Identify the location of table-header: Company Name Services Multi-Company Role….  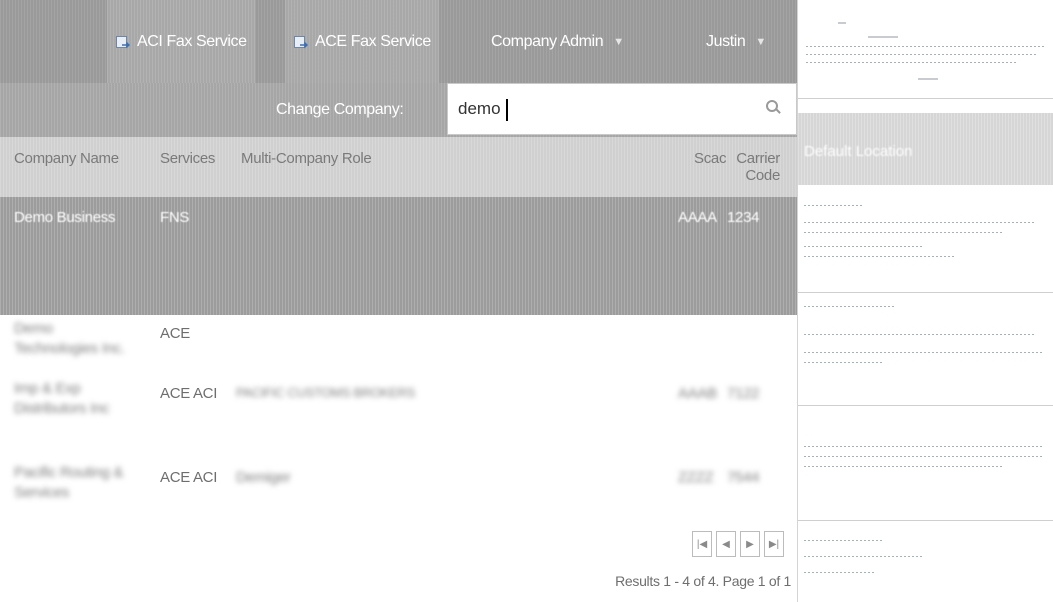
(398, 167).